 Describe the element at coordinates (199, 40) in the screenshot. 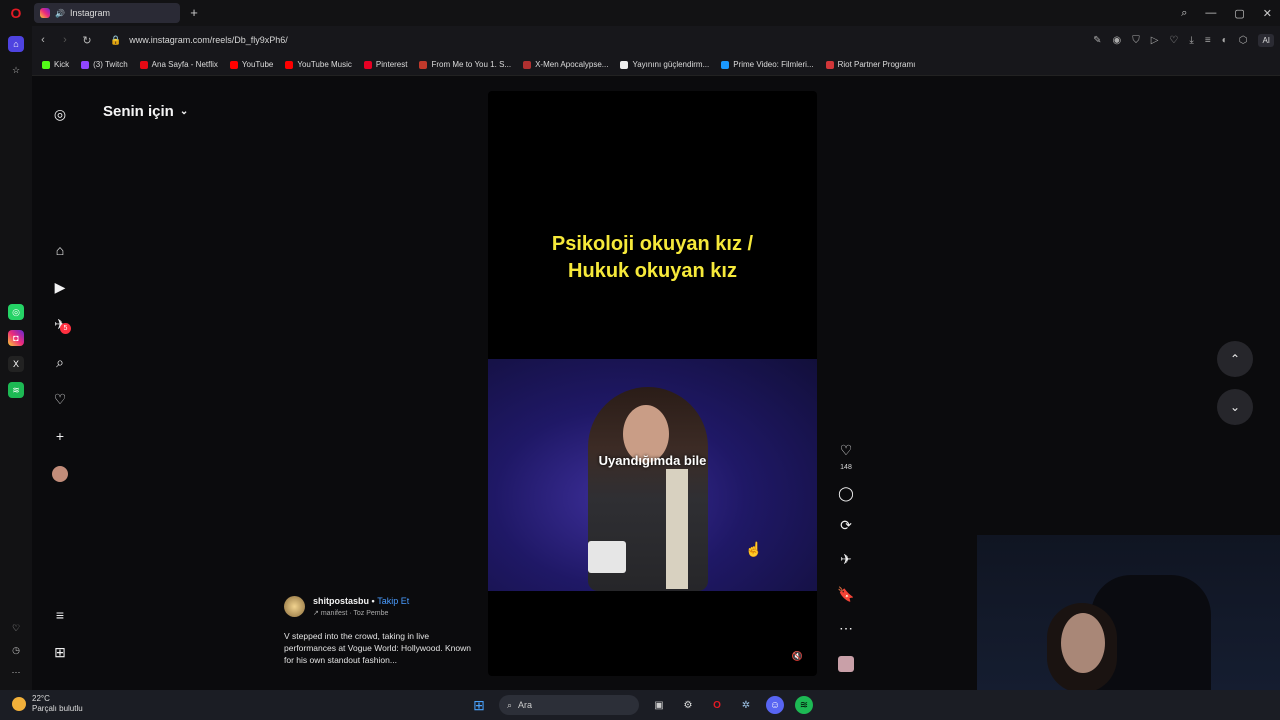

I see `url-field: 🔒 www.instagram.com/reels/Db_fly9xPh6/` at that location.